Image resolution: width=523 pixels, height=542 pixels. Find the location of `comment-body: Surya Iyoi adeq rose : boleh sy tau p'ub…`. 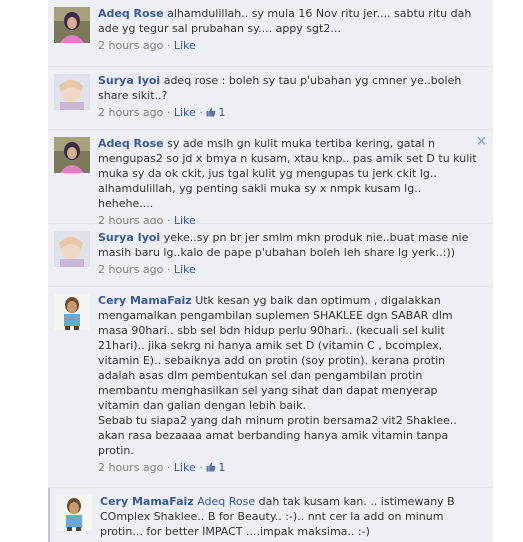

comment-body: Surya Iyoi adeq rose : boleh sy tau p'ub… is located at coordinates (288, 96).